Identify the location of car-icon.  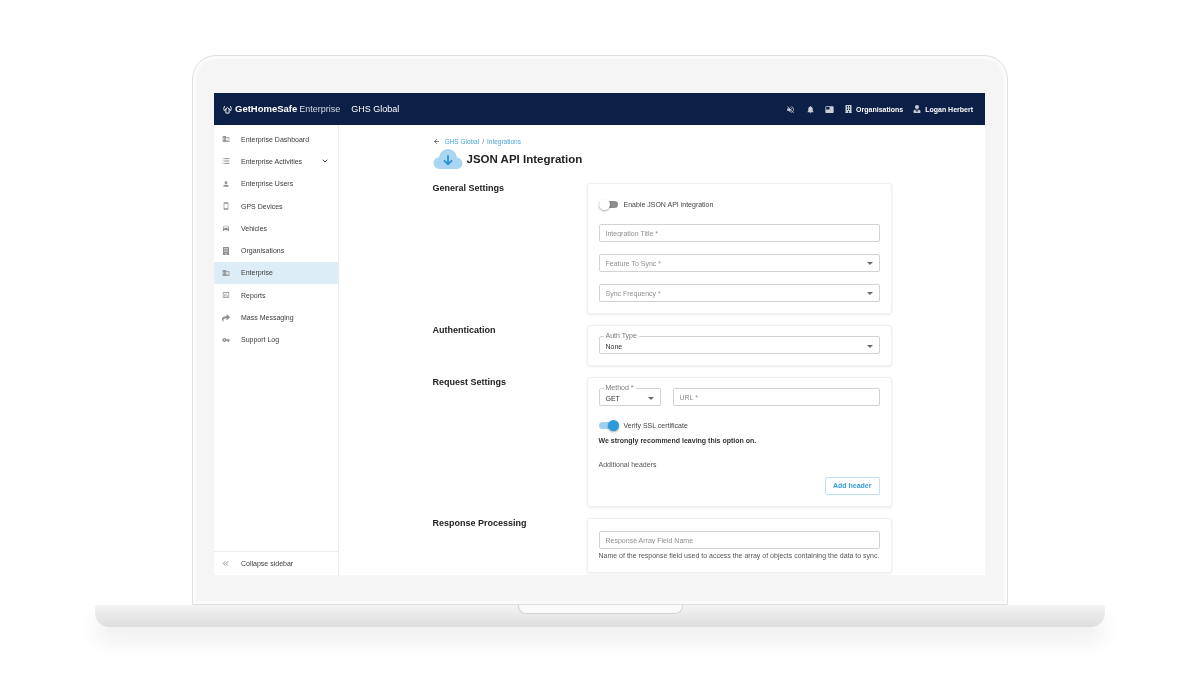
(226, 228).